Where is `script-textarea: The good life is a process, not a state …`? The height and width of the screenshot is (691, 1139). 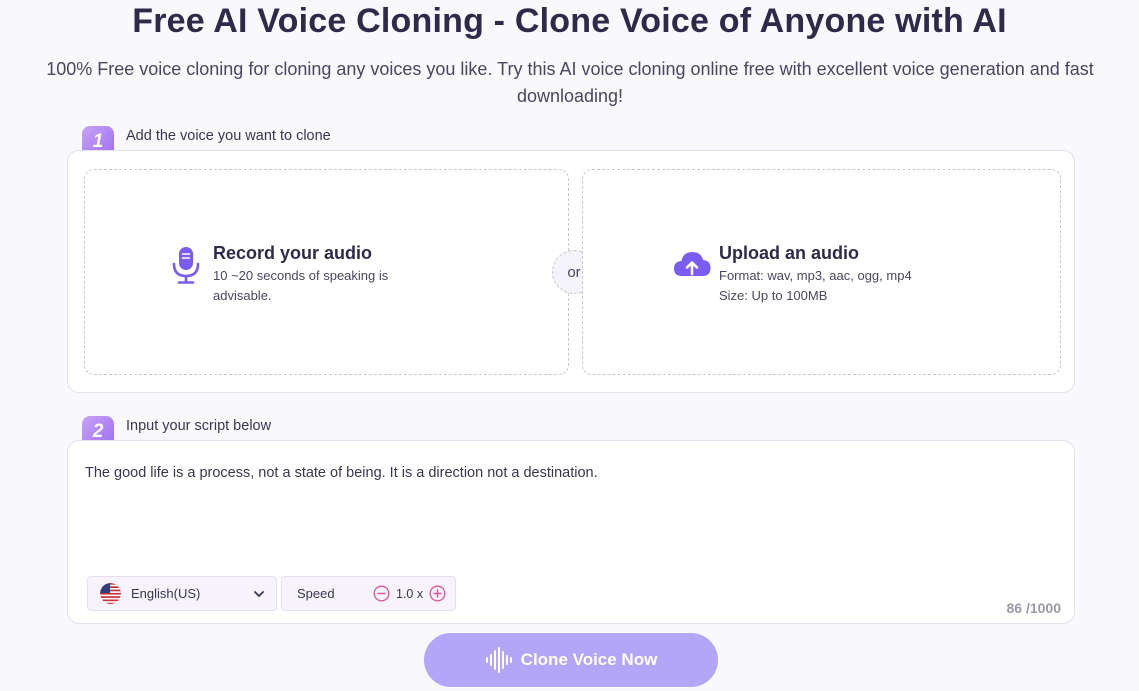
script-textarea: The good life is a process, not a state … is located at coordinates (565, 473).